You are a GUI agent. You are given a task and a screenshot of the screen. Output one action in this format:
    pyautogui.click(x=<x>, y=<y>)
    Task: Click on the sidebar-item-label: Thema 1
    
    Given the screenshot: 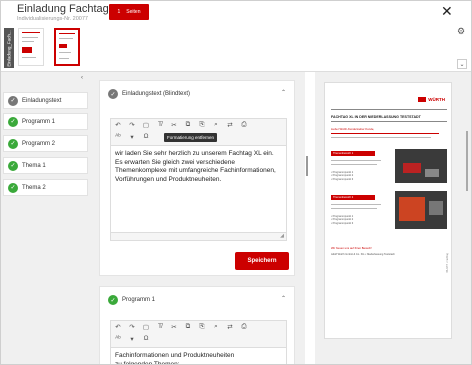 What is the action you would take?
    pyautogui.click(x=34, y=165)
    